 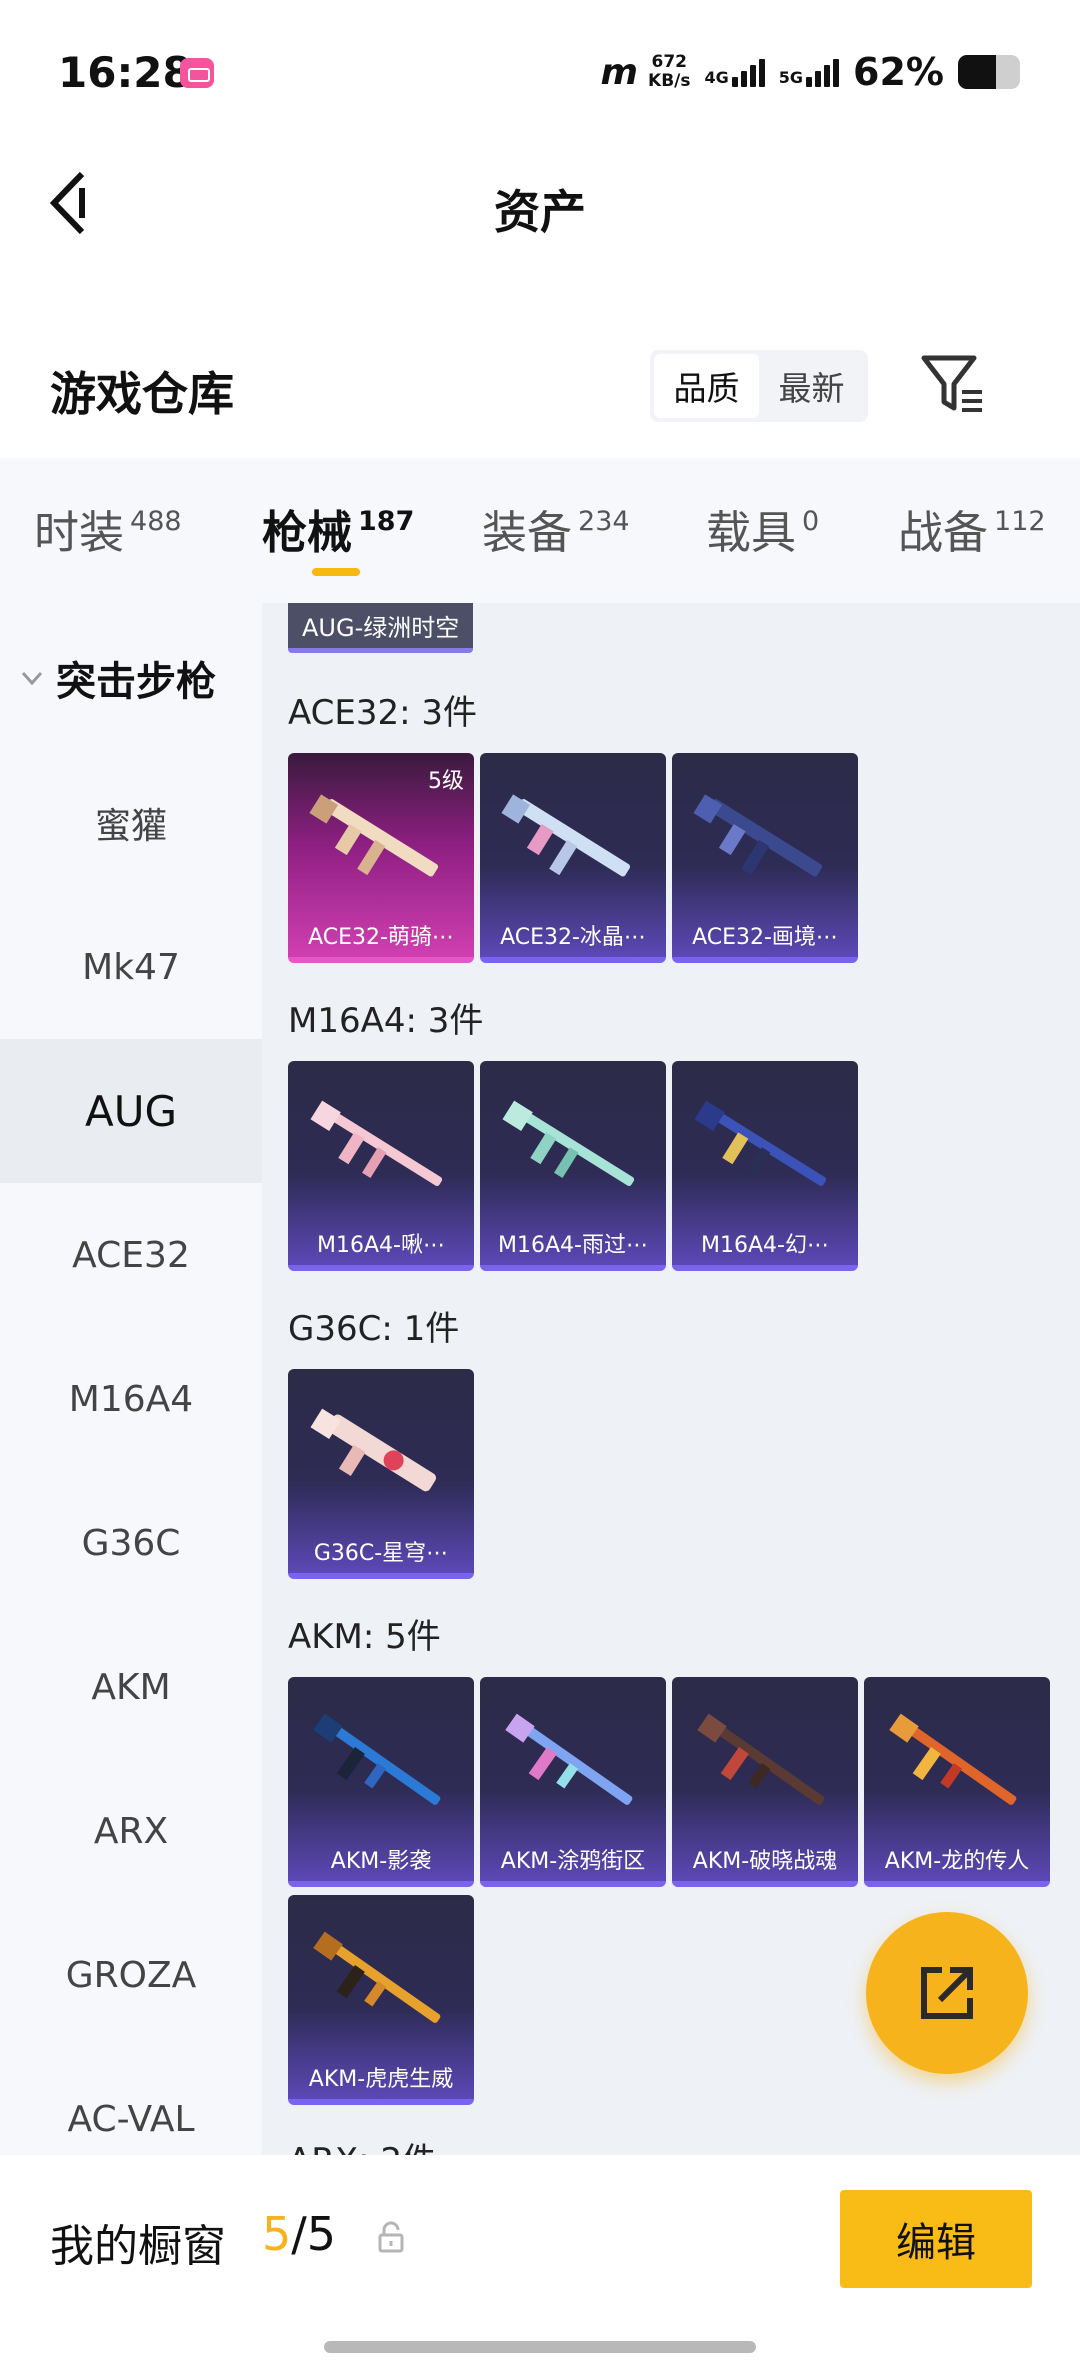 What do you see at coordinates (381, 1245) in the screenshot?
I see `skin-name: M16A4-啾⋯` at bounding box center [381, 1245].